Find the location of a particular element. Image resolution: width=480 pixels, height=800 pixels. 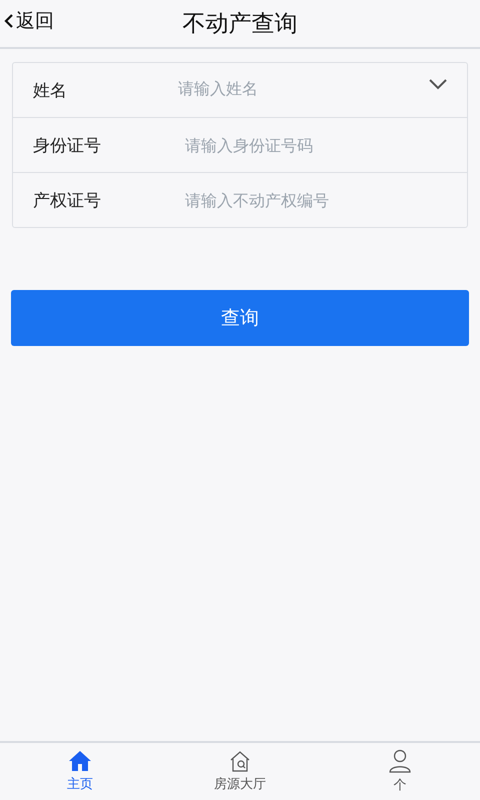

person-icon is located at coordinates (400, 761).